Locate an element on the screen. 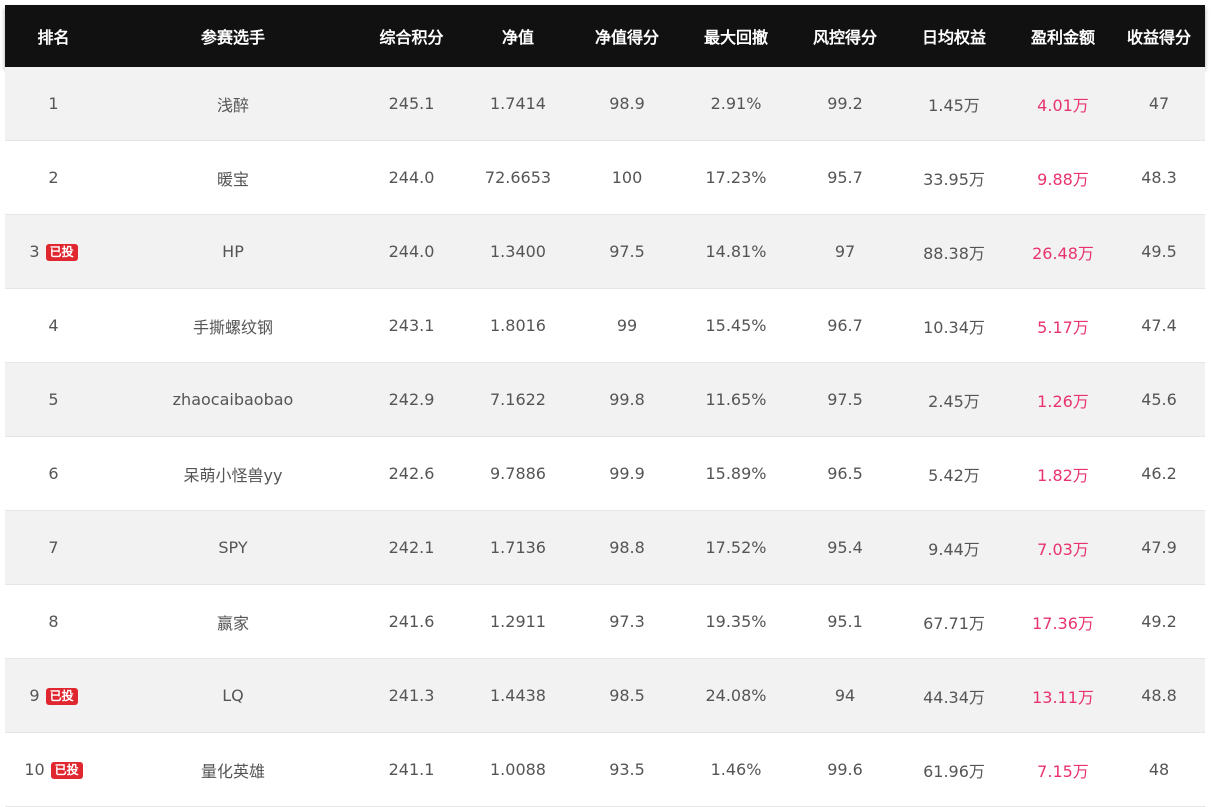 The height and width of the screenshot is (807, 1212). cell-score: 245.1 is located at coordinates (411, 104).